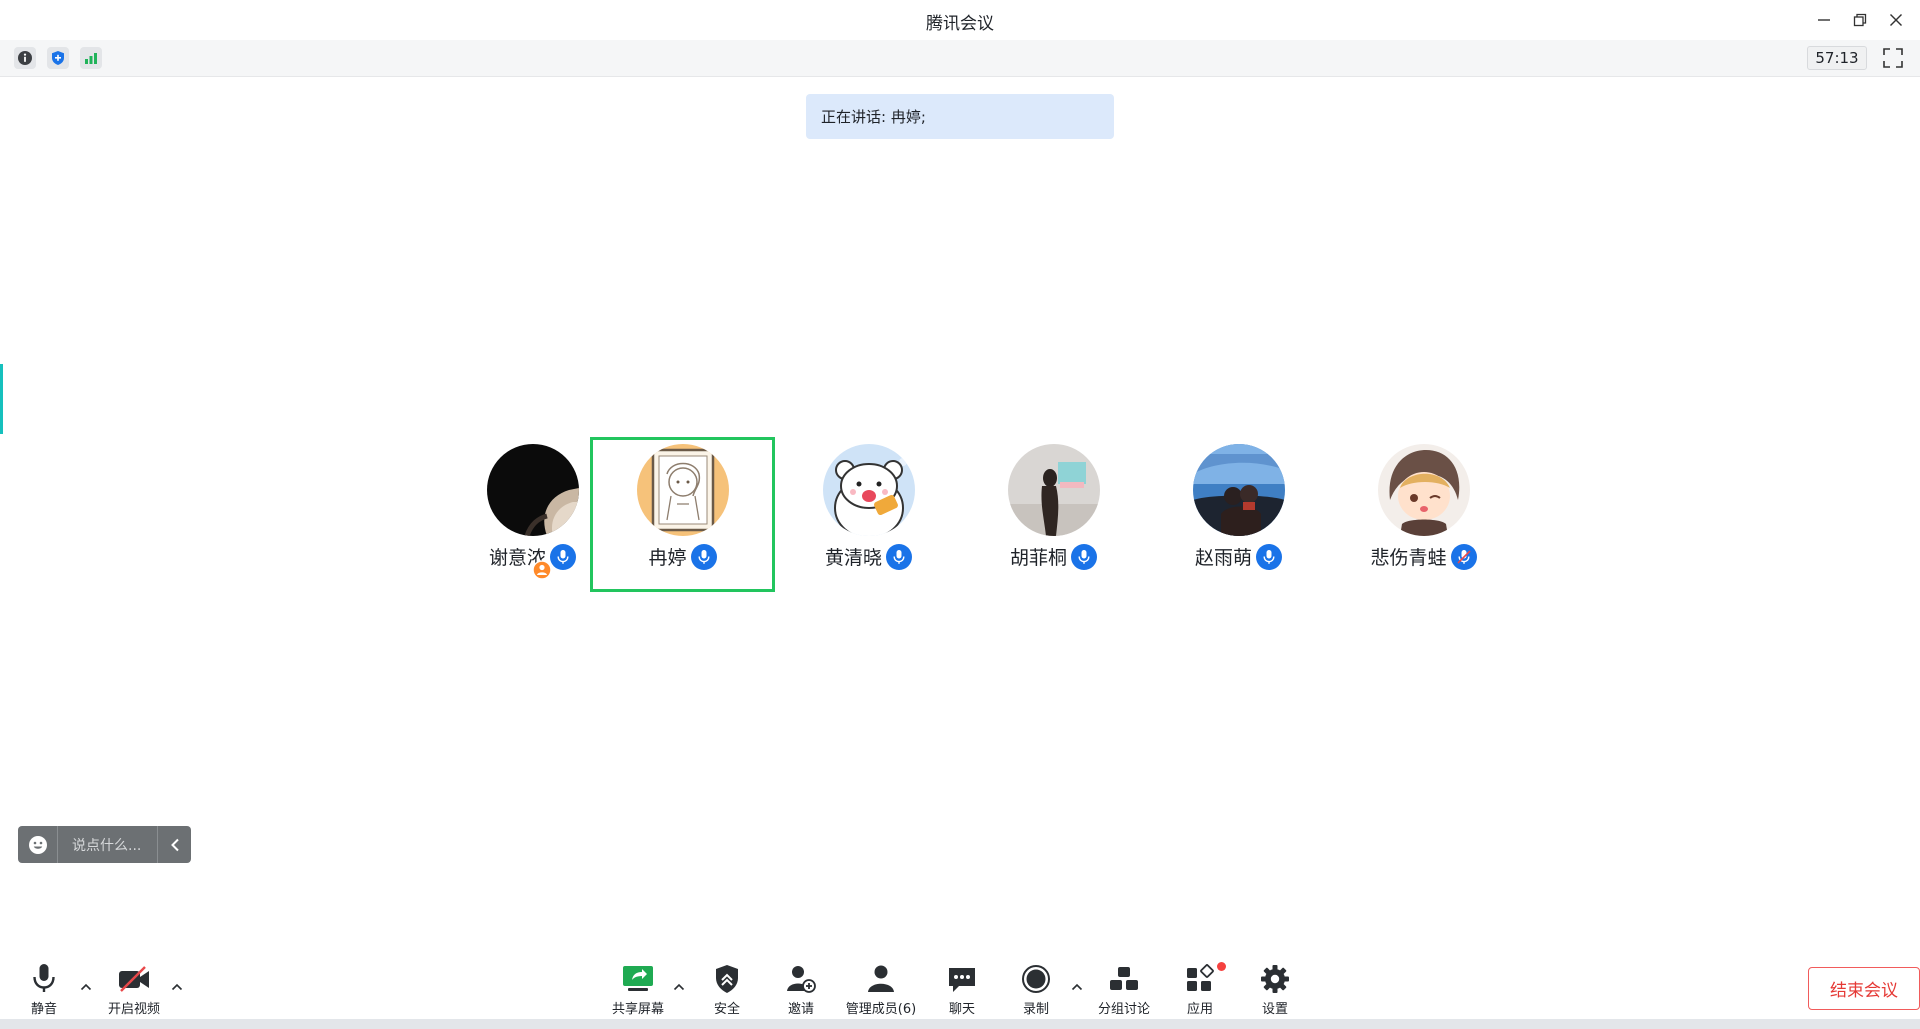 The height and width of the screenshot is (1029, 1920). I want to click on participant-tile-active-speaker: 冉婷, so click(682, 514).